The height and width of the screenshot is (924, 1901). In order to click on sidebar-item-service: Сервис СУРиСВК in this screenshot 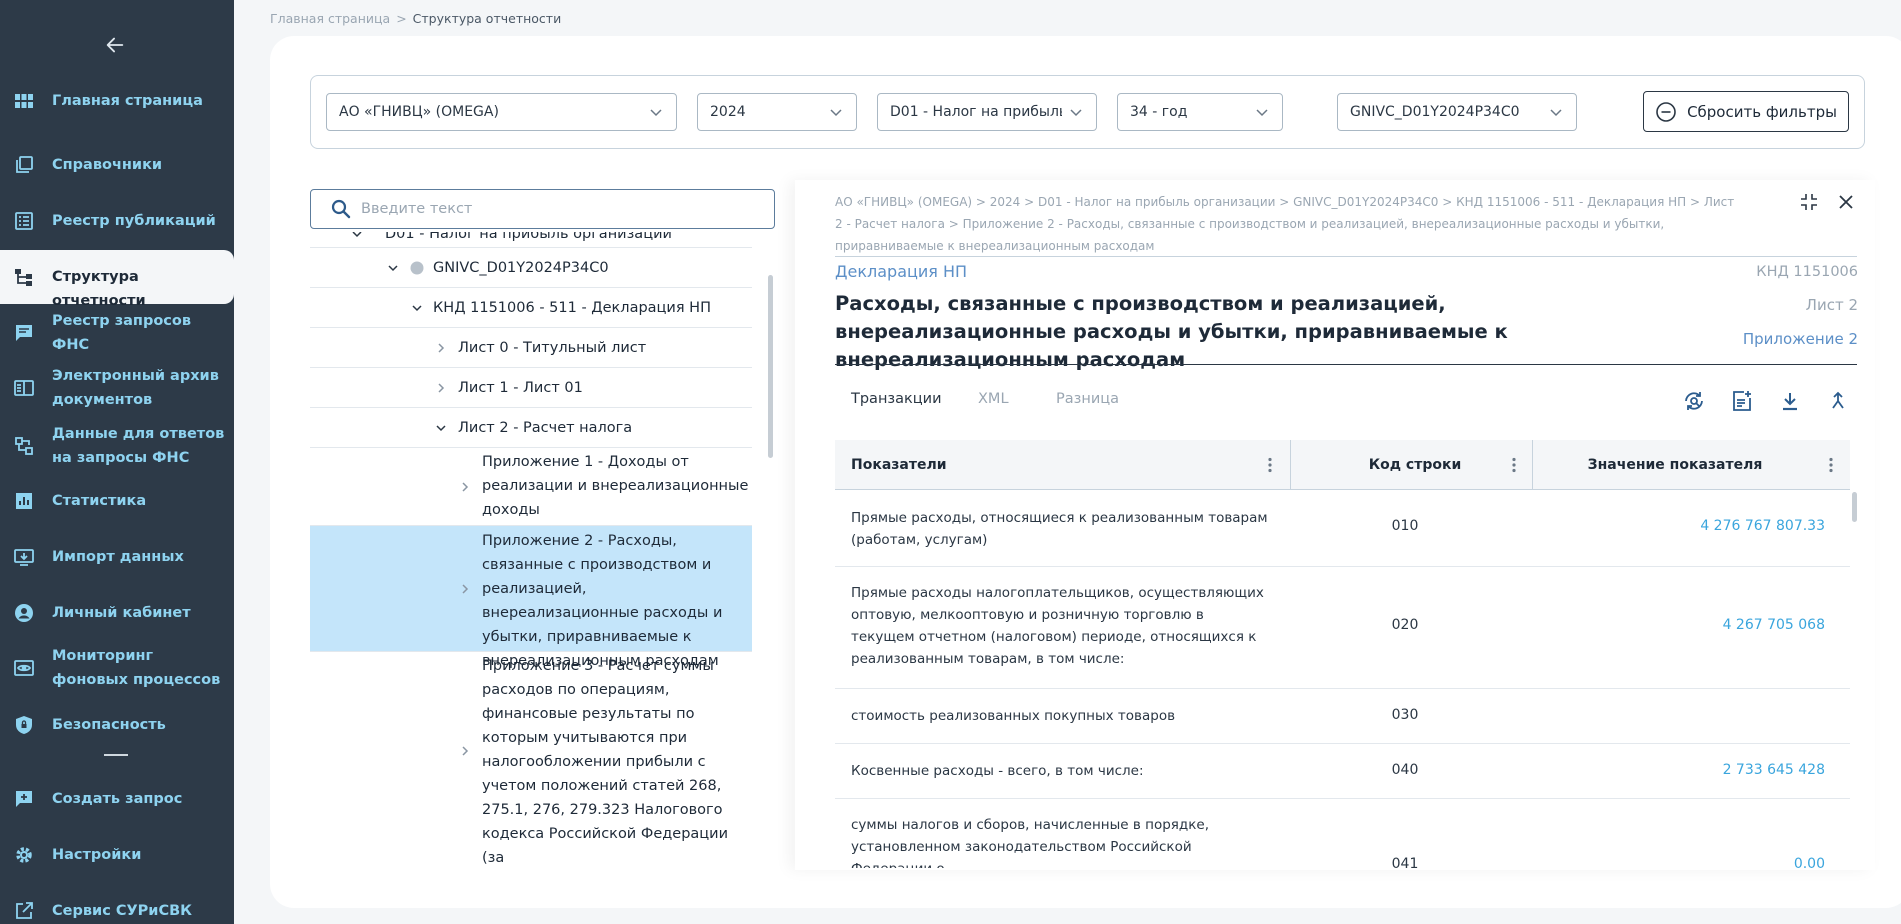, I will do `click(117, 911)`.